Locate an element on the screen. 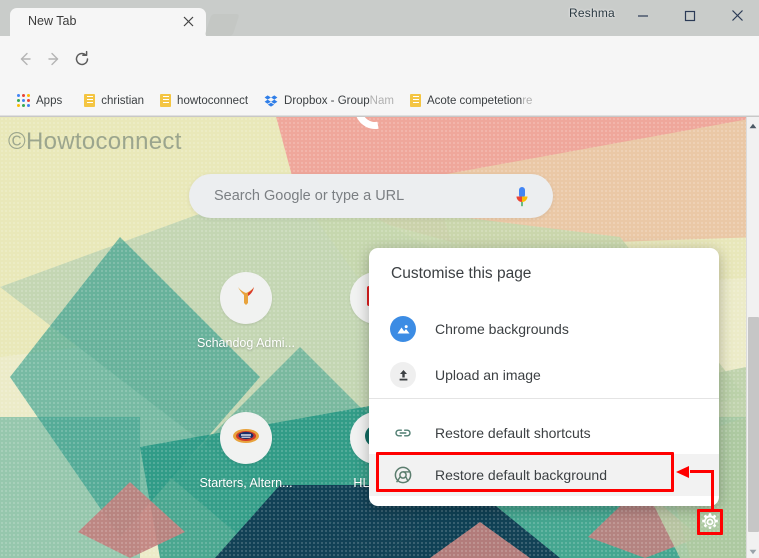 This screenshot has width=759, height=558. bookmark-label-clipped: Nam is located at coordinates (381, 100).